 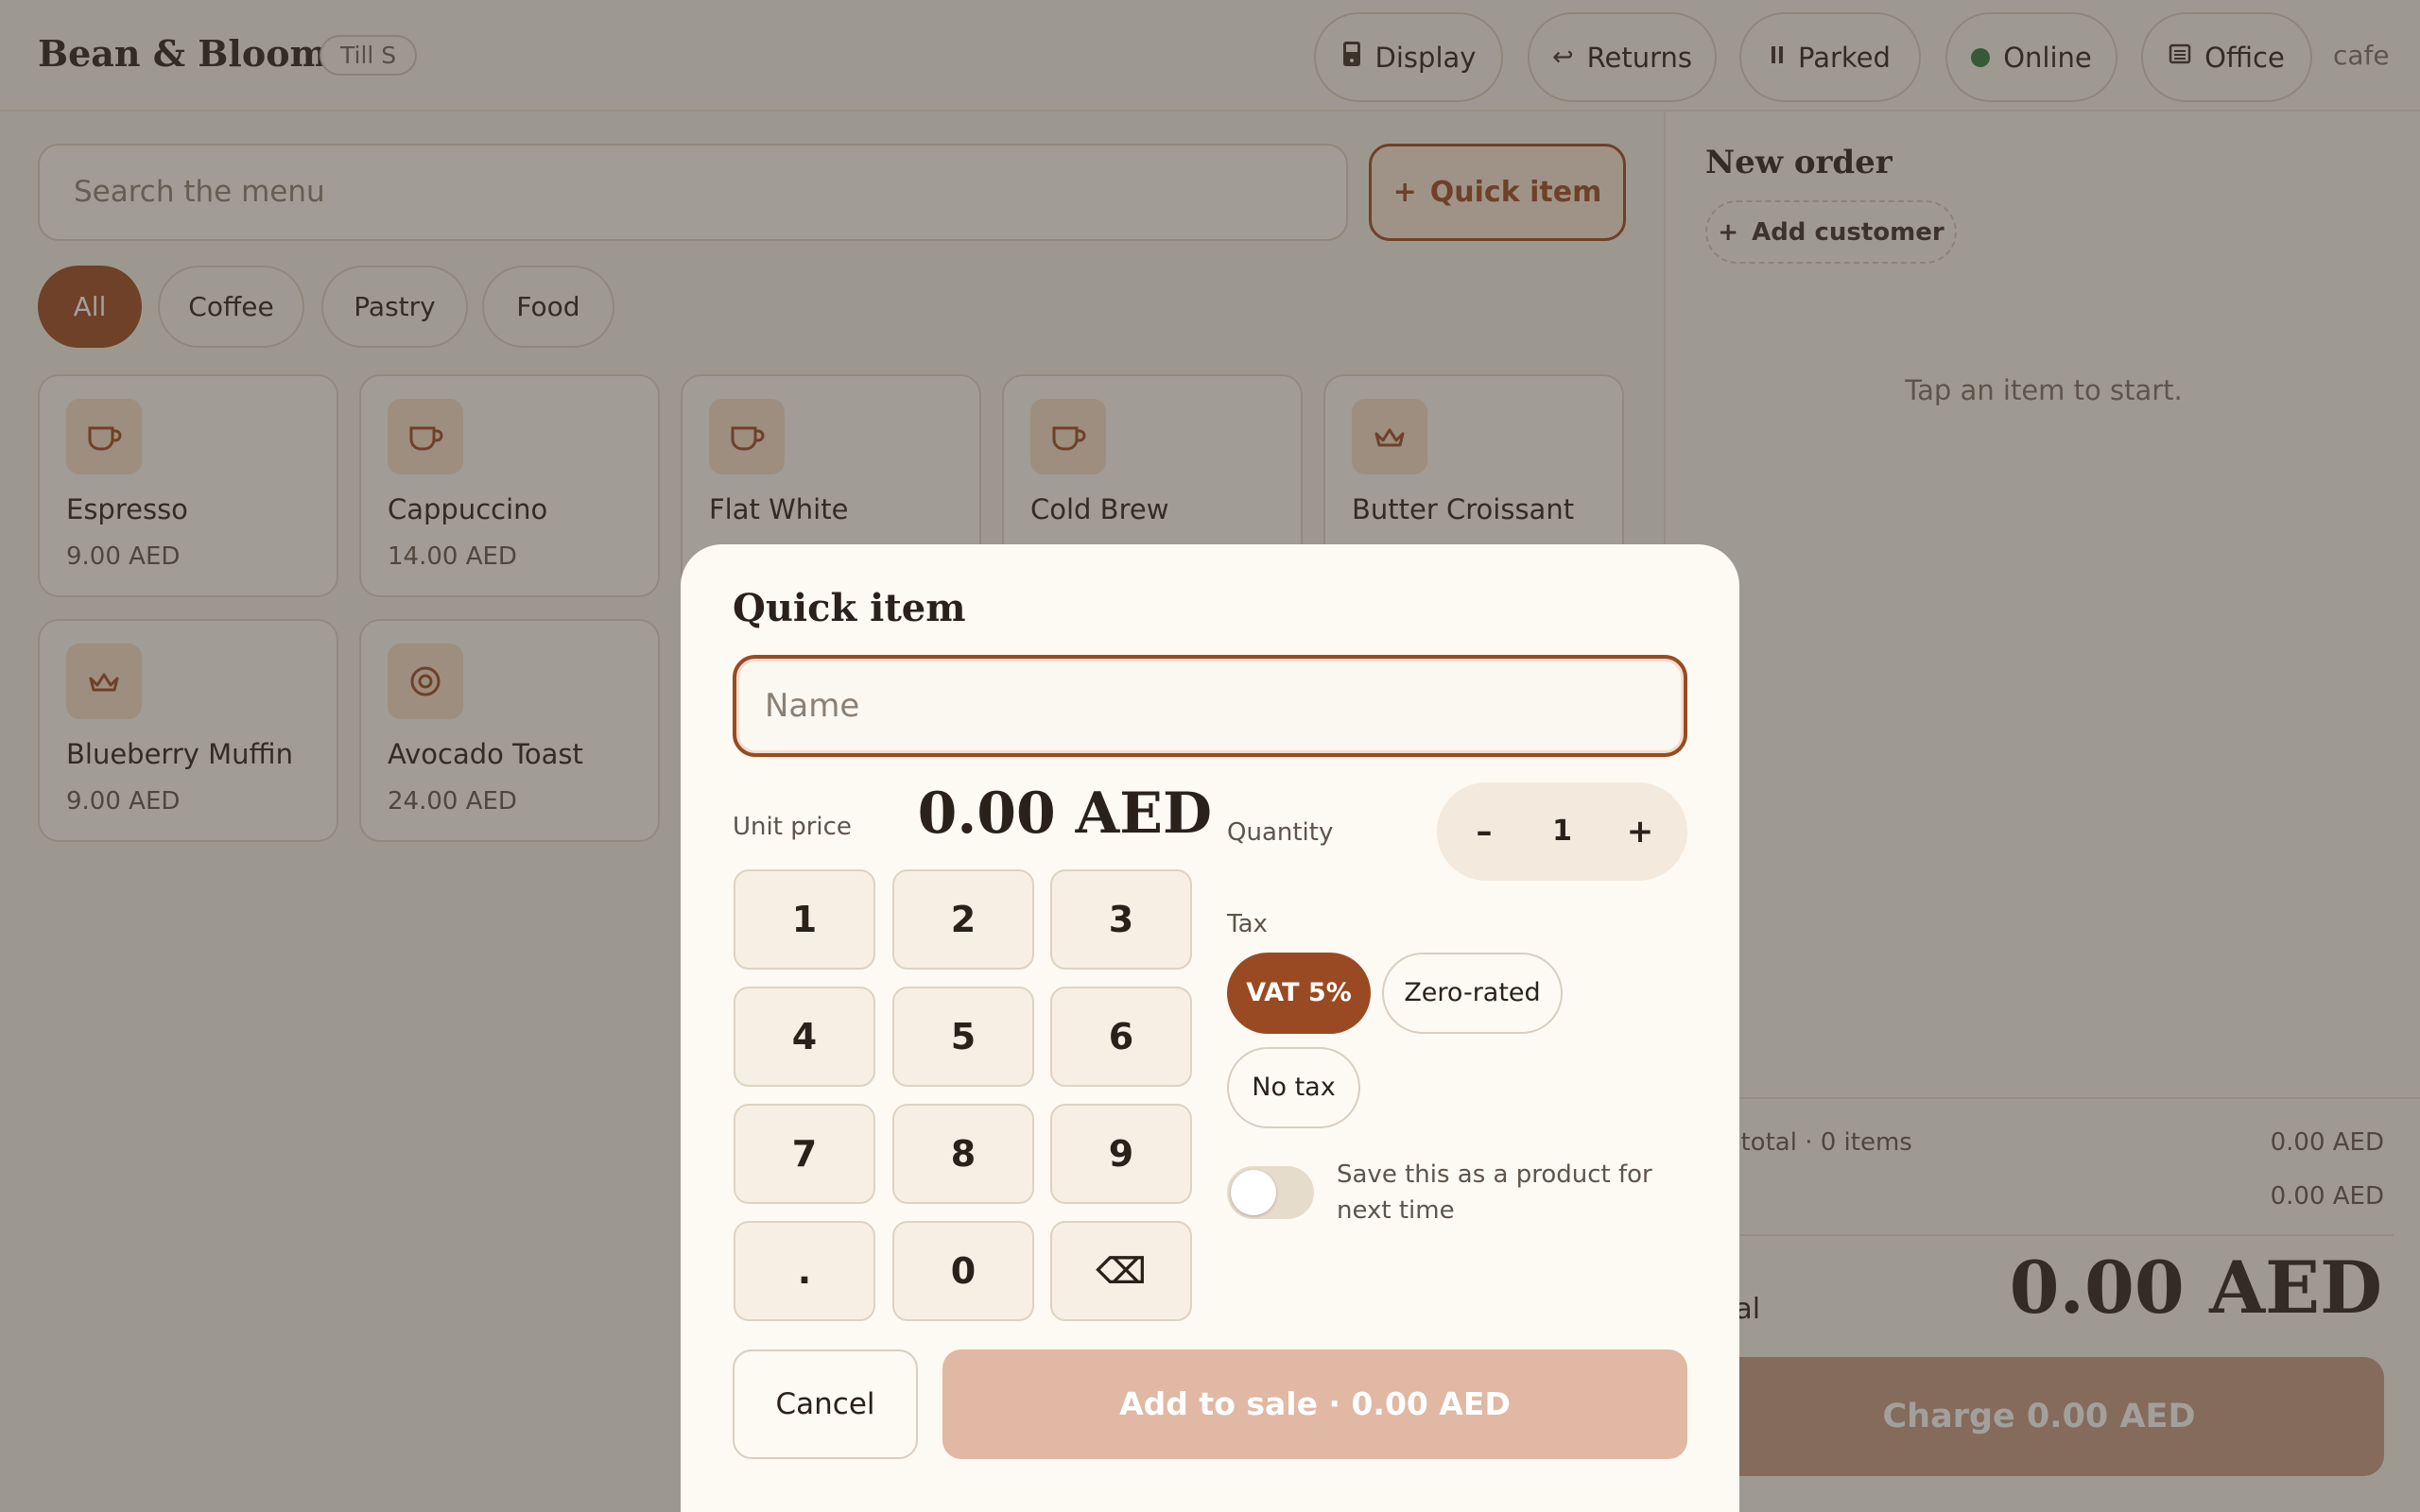 What do you see at coordinates (825, 1404) in the screenshot?
I see `cancel-button: Cancel` at bounding box center [825, 1404].